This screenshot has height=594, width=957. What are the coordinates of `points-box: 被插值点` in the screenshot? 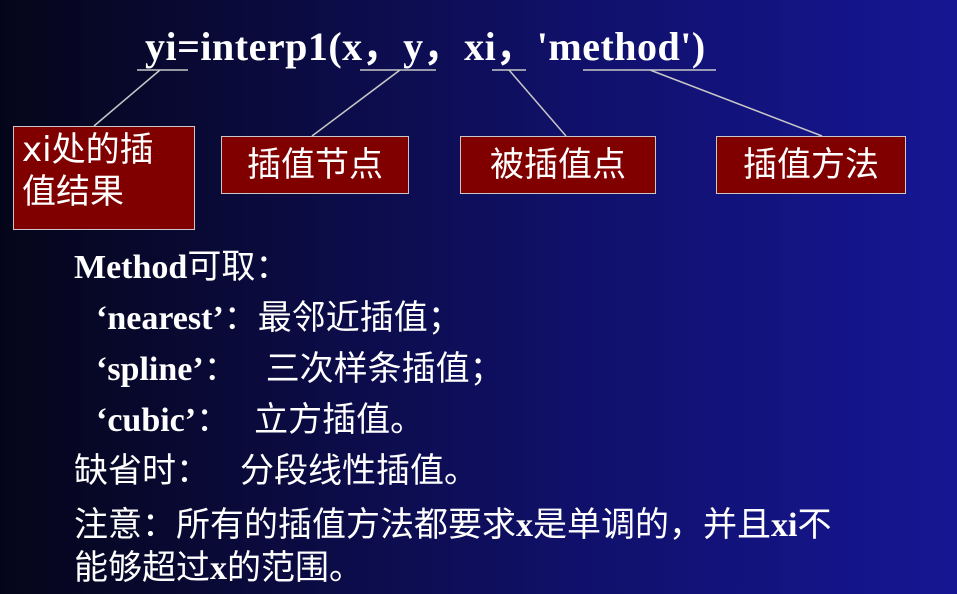 It's located at (558, 165).